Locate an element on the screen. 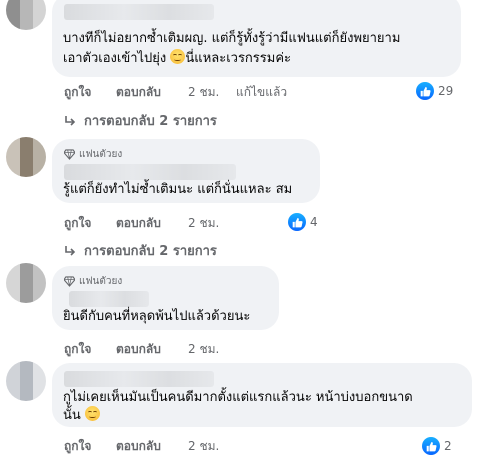  reaction-summary: 29 is located at coordinates (434, 91).